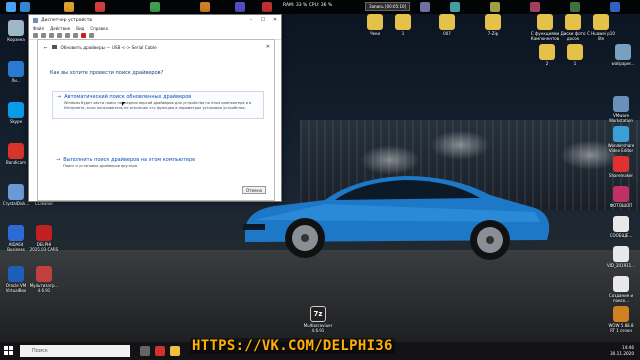 Image resolution: width=640 pixels, height=360 pixels. I want to click on help-icon, so click(59, 35).